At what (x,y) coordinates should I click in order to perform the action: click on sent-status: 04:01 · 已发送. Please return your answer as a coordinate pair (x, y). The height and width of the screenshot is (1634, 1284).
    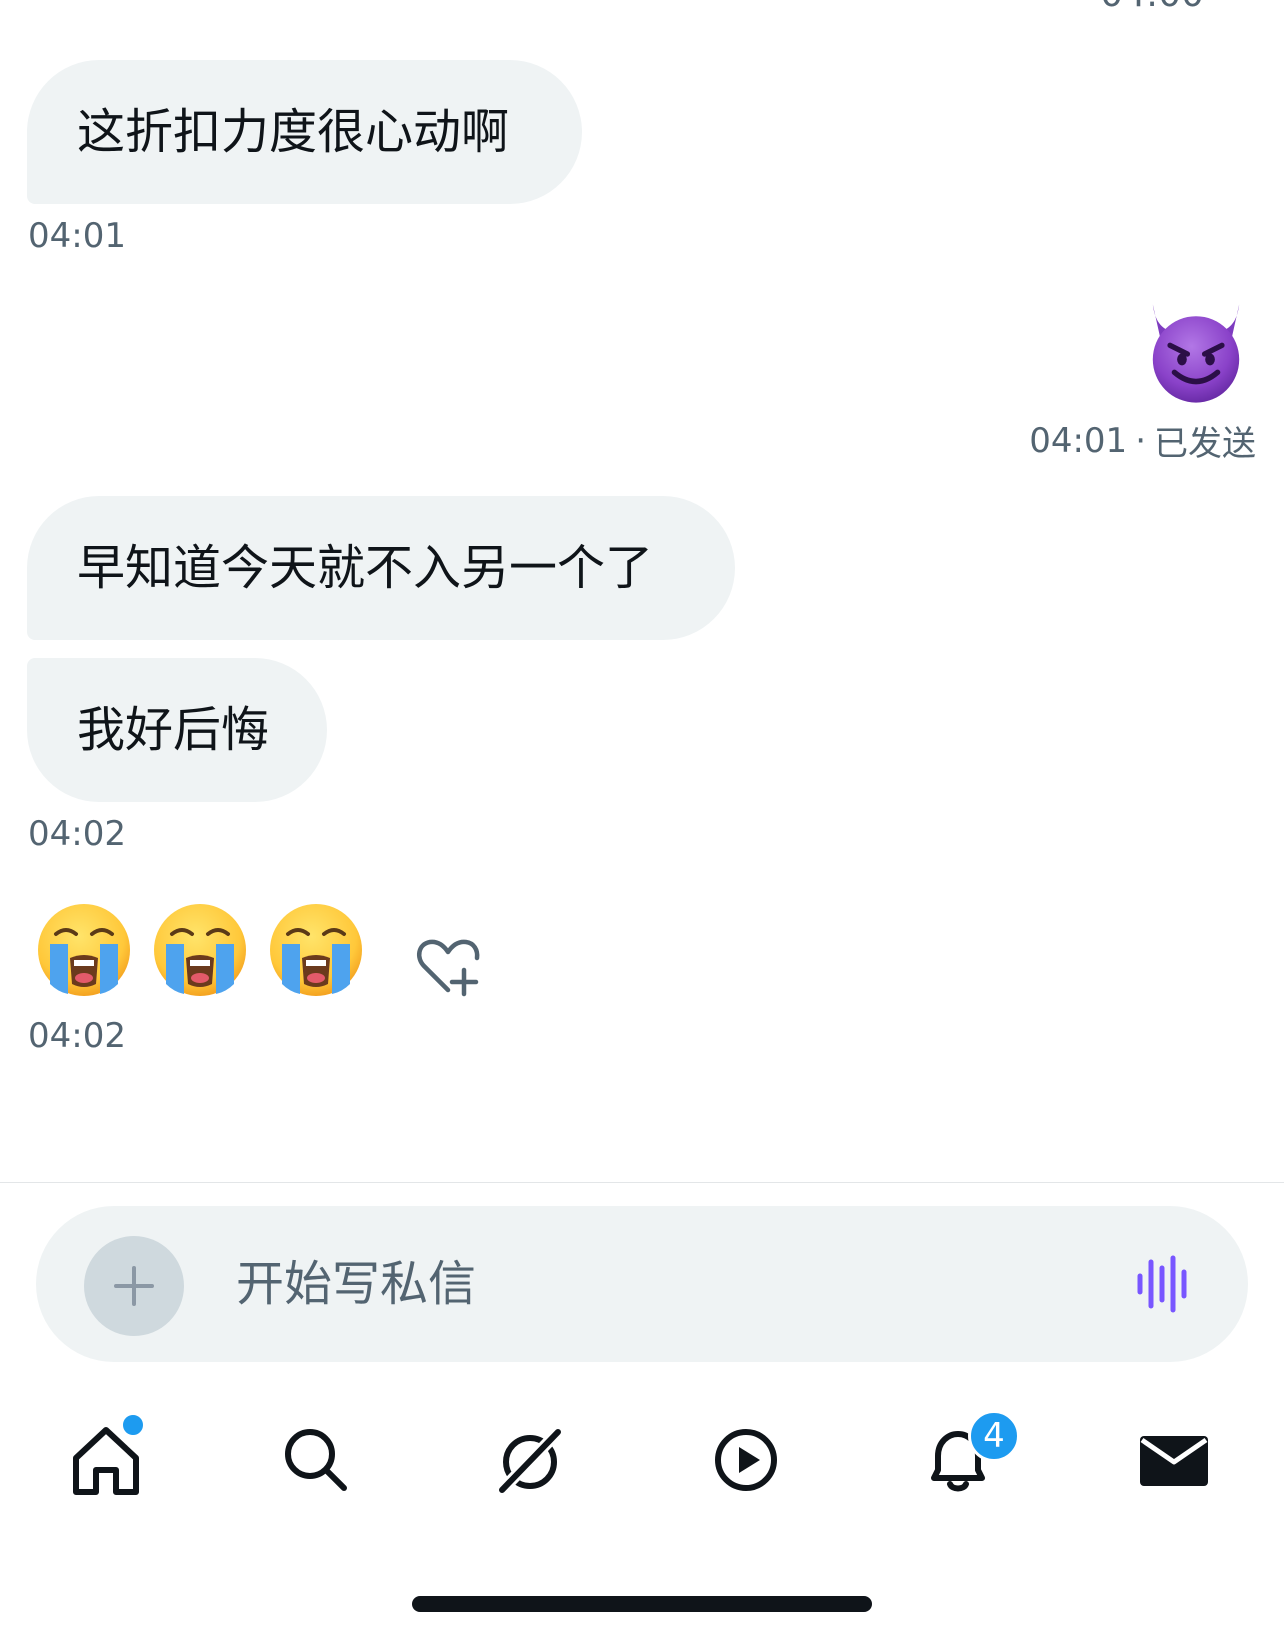
    Looking at the image, I should click on (1142, 440).